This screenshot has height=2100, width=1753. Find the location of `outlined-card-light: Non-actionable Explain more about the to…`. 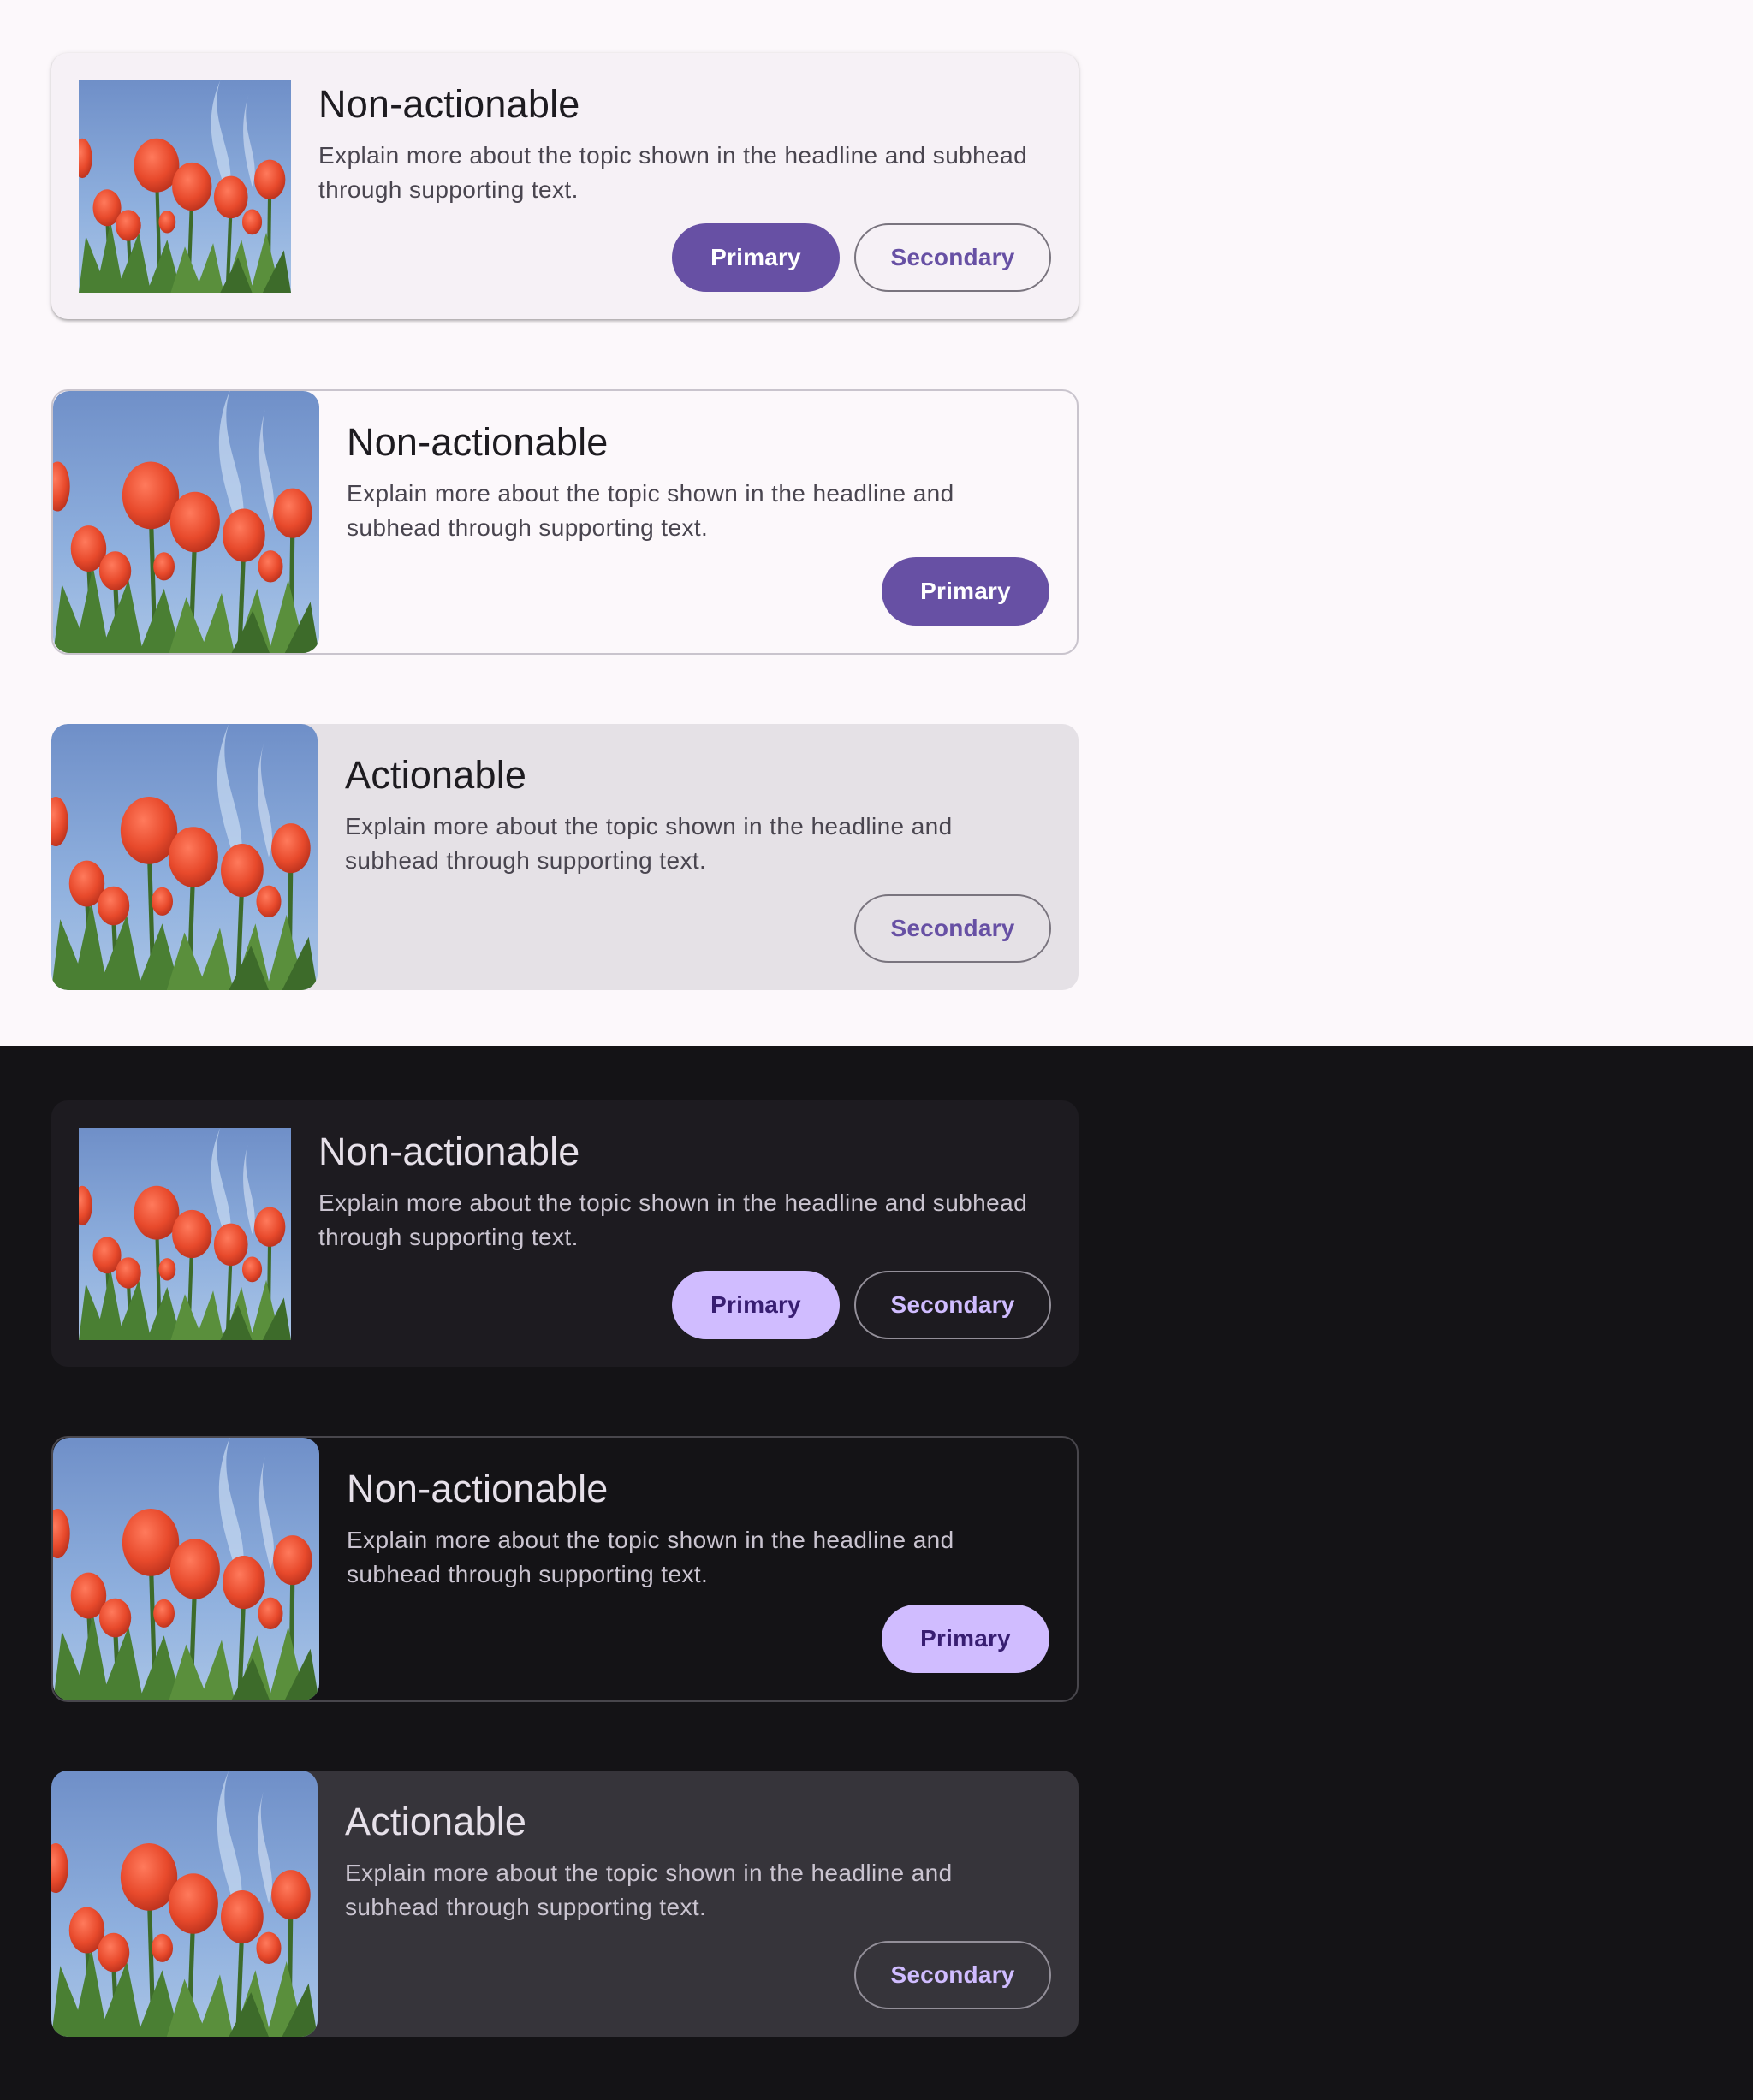

outlined-card-light: Non-actionable Explain more about the to… is located at coordinates (565, 522).